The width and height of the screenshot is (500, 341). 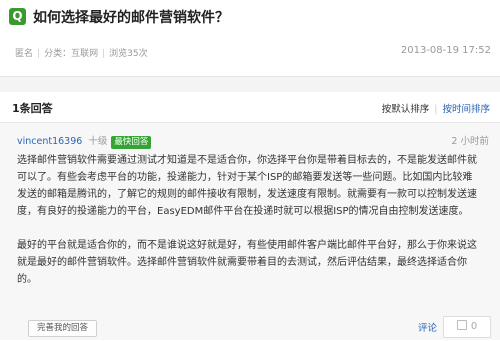 I want to click on category-label: 分类：, so click(x=58, y=54).